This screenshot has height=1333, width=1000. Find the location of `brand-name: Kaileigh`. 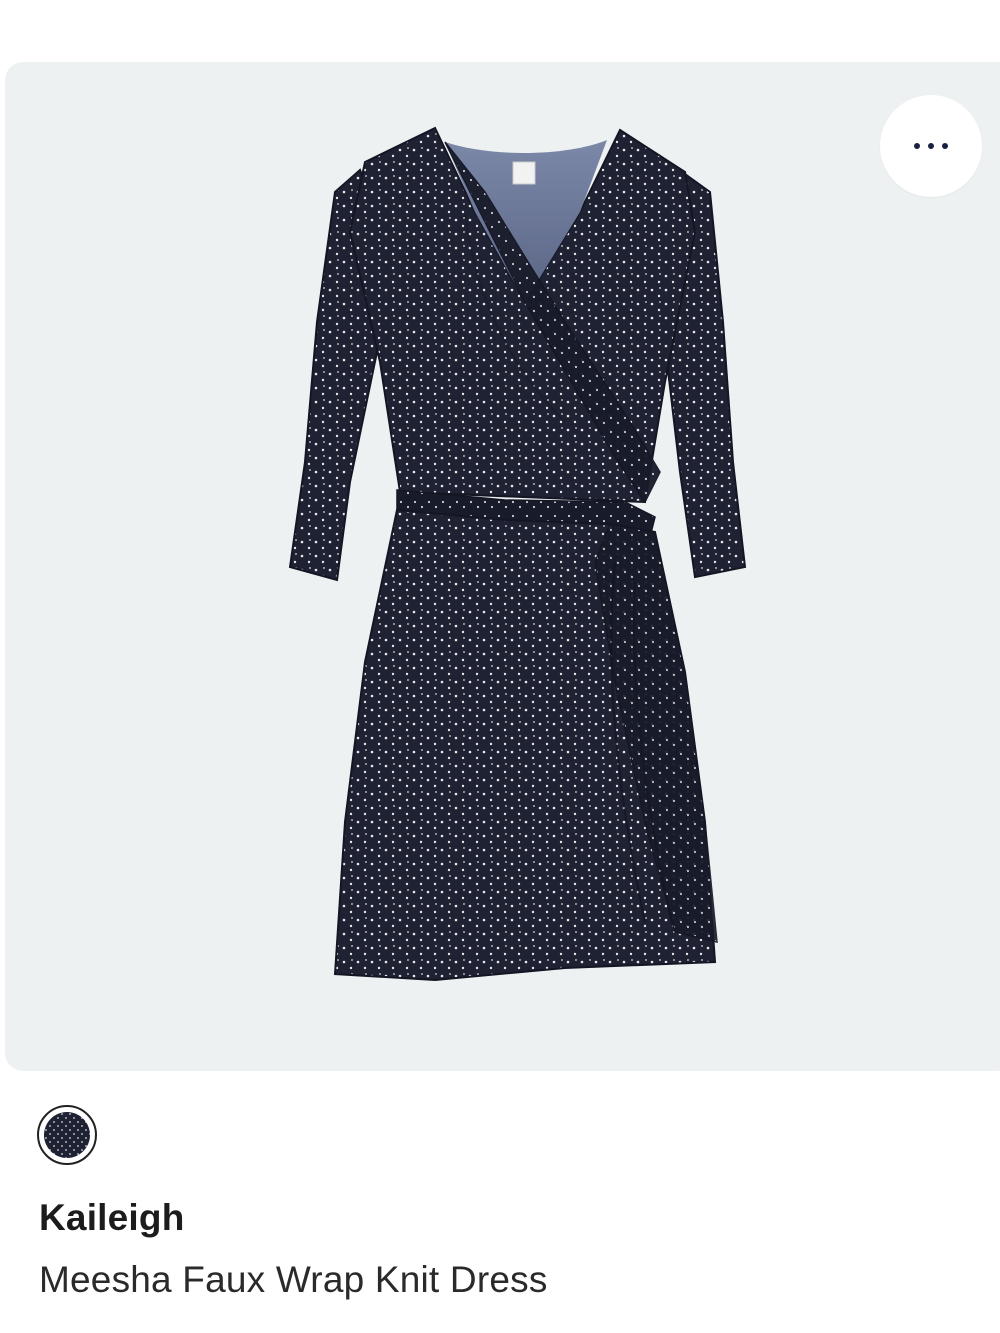

brand-name: Kaileigh is located at coordinates (112, 1217).